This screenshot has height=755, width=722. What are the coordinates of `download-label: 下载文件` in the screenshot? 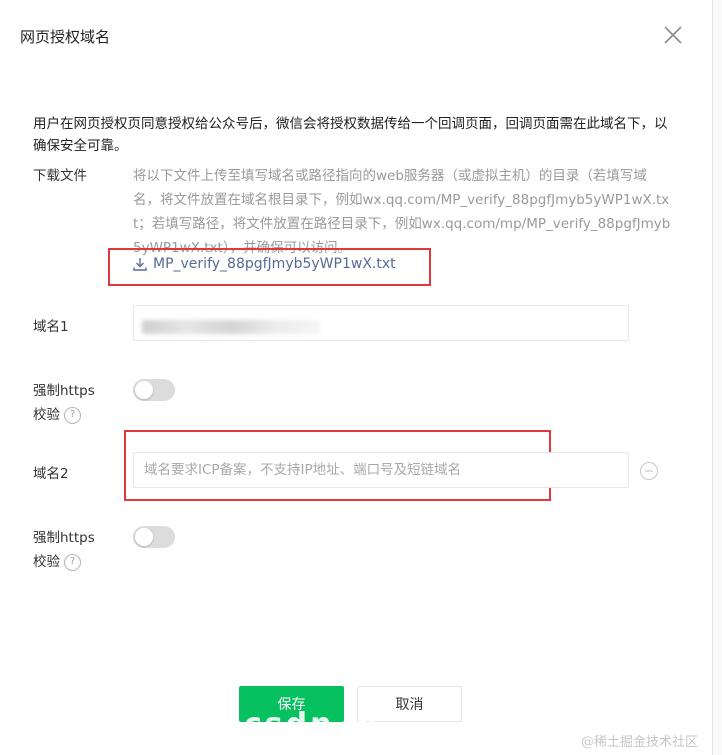 It's located at (60, 176).